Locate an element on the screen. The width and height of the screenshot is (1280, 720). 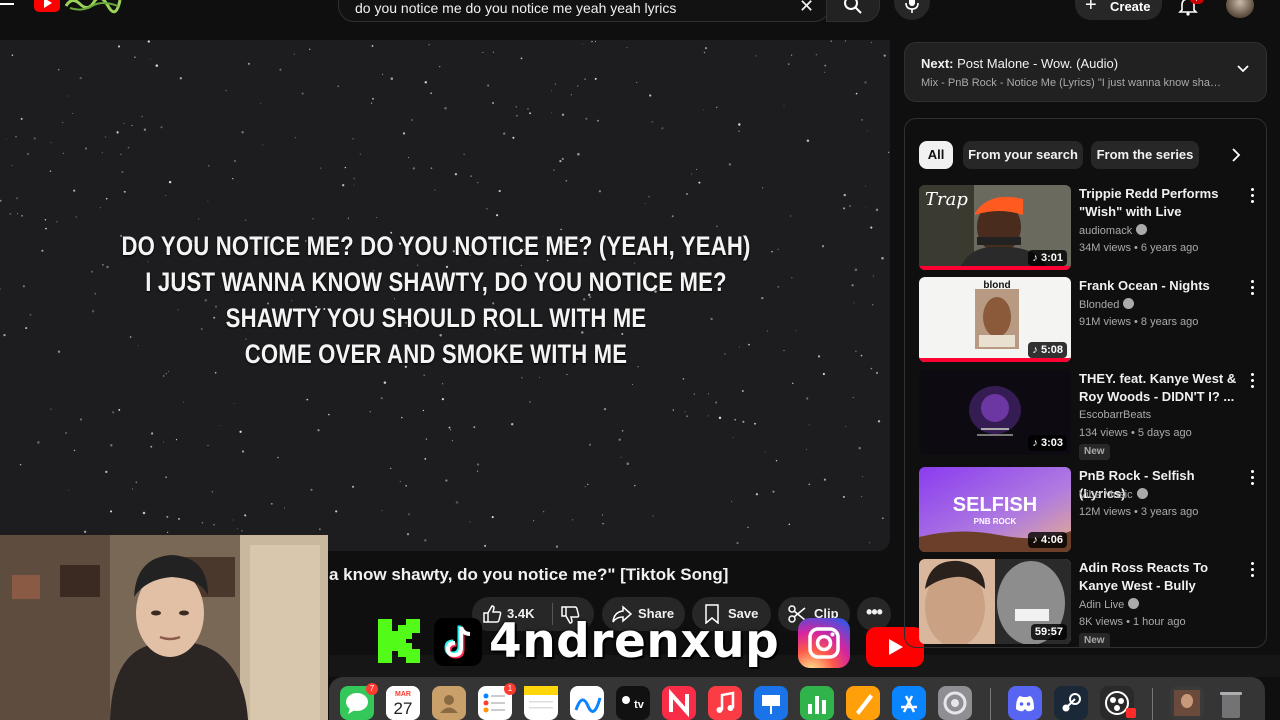
video-title: Adin Ross Reacts To Kanye West - Bully is located at coordinates (1160, 577).